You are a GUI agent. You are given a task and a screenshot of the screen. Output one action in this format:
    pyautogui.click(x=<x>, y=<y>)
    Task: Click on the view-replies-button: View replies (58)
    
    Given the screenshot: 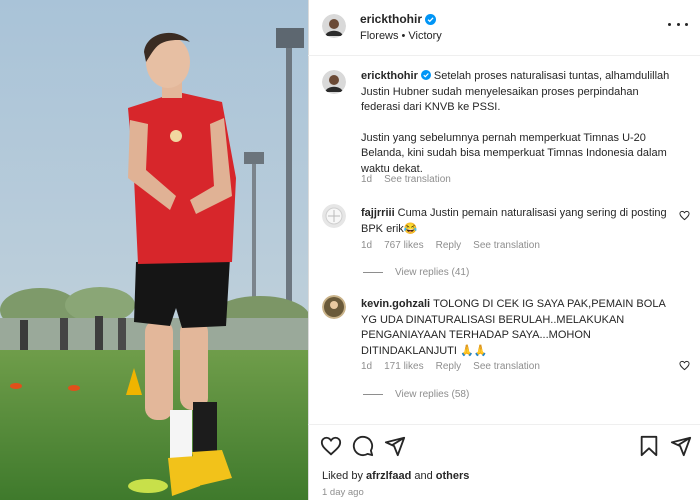 What is the action you would take?
    pyautogui.click(x=416, y=394)
    